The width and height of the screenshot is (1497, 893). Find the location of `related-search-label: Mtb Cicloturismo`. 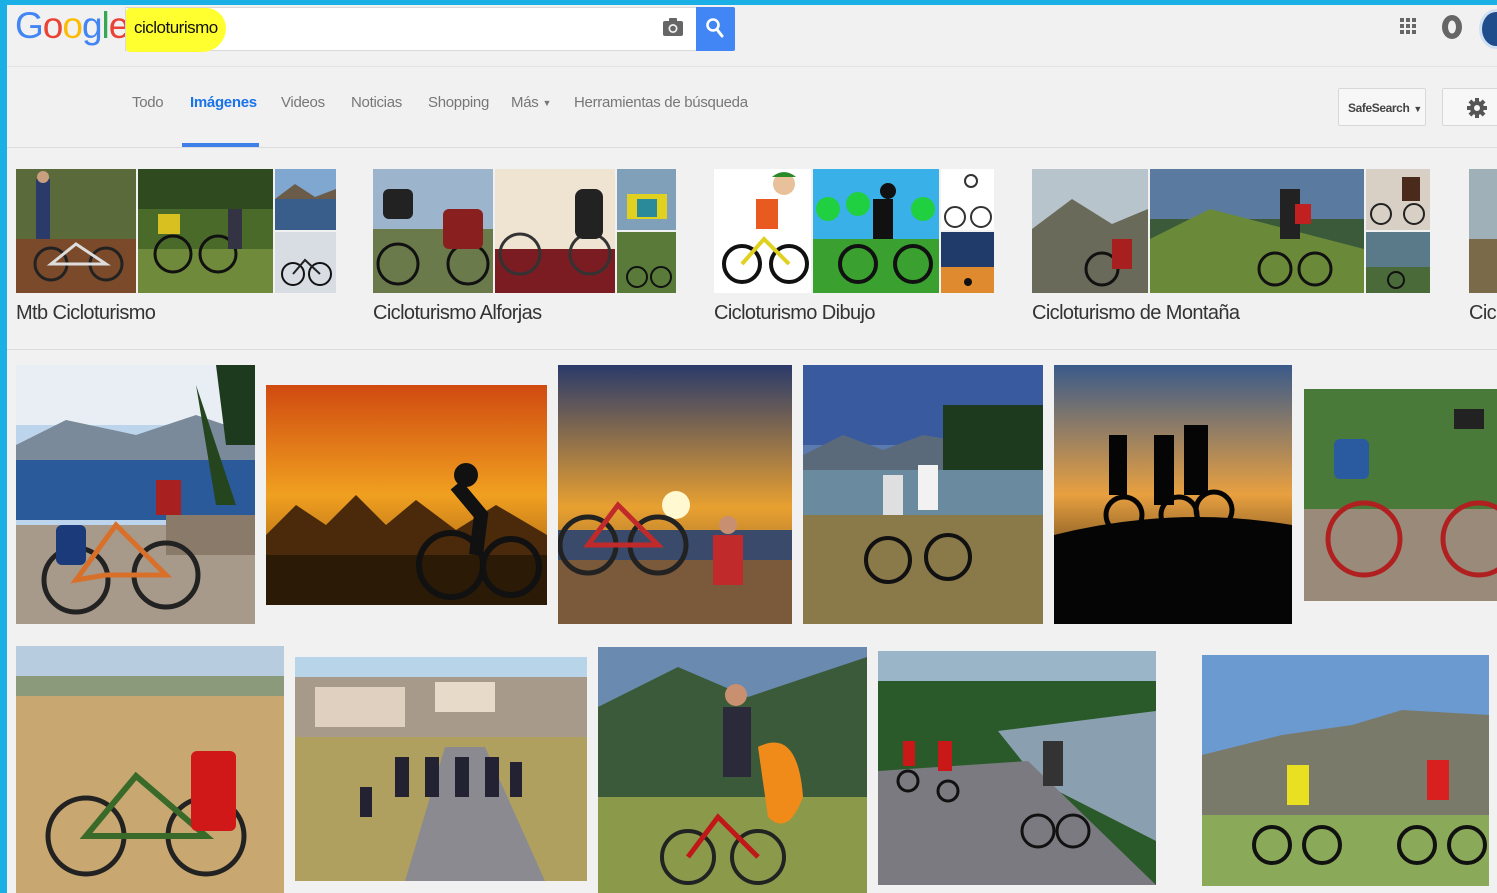

related-search-label: Mtb Cicloturismo is located at coordinates (86, 313).